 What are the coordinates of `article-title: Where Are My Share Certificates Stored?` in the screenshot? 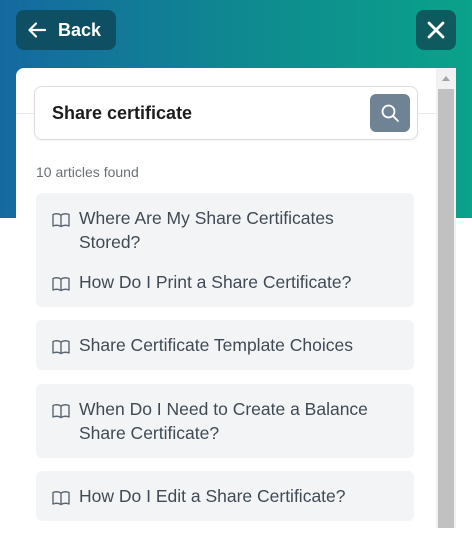 It's located at (206, 230).